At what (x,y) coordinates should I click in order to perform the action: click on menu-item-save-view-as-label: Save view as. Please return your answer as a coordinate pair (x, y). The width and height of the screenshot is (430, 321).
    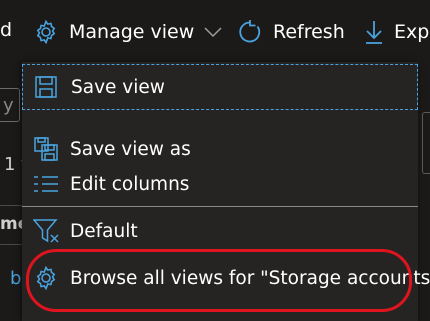
    Looking at the image, I should click on (130, 149).